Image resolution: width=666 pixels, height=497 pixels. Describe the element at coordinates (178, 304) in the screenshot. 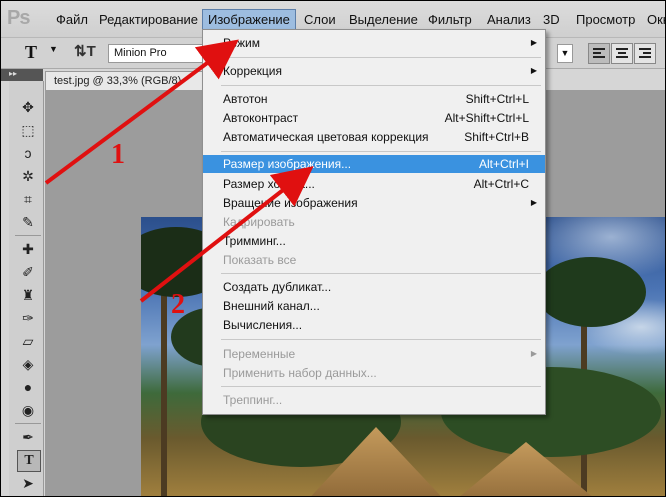

I see `annotation-label-2: 2` at that location.